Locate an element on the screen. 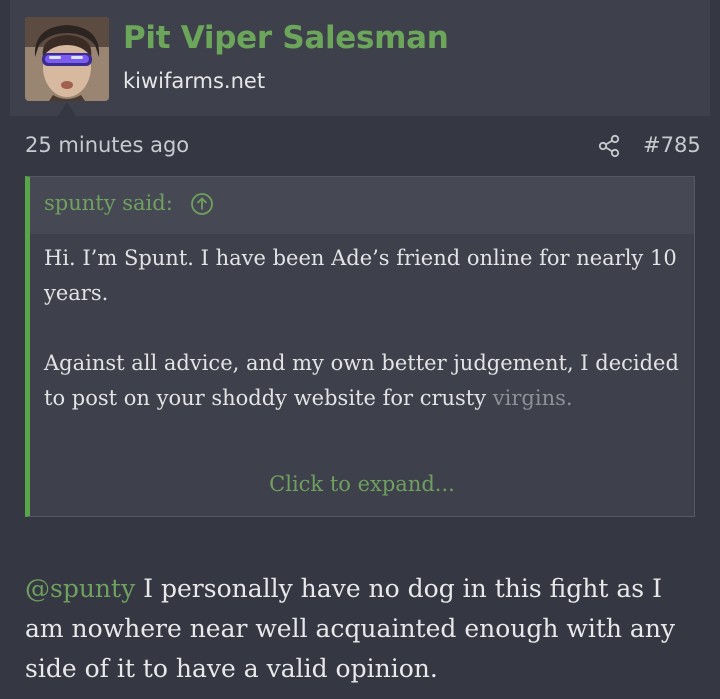 The width and height of the screenshot is (720, 699). user-avatar is located at coordinates (67, 59).